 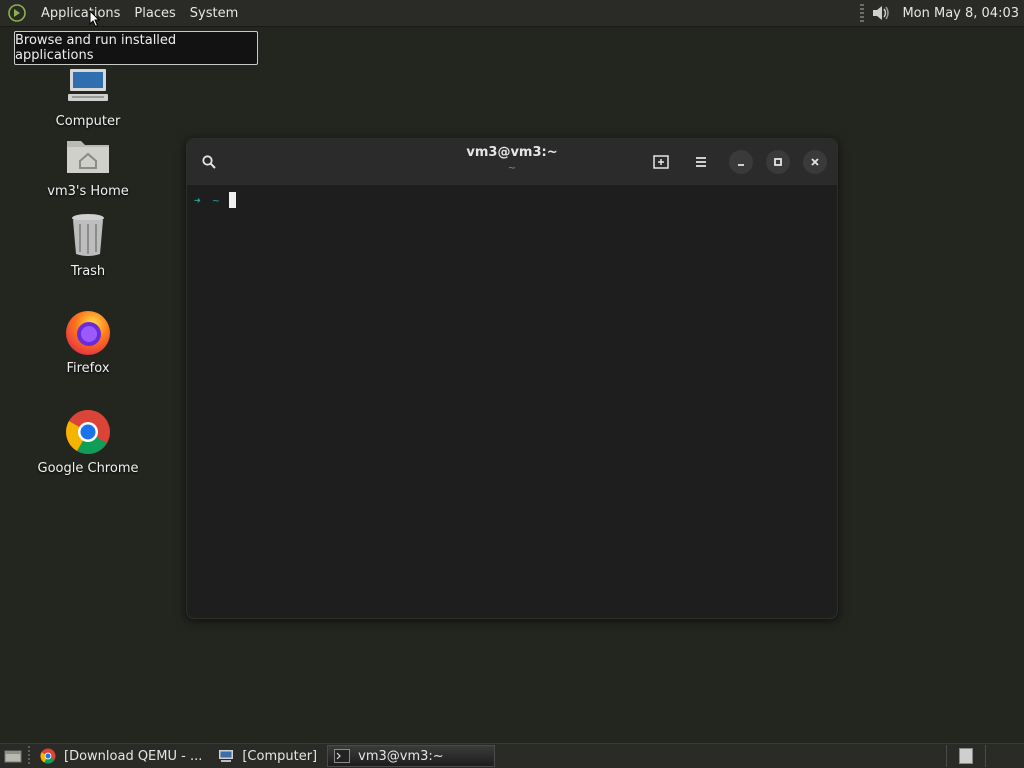 What do you see at coordinates (29, 756) in the screenshot?
I see `taskbar-separator` at bounding box center [29, 756].